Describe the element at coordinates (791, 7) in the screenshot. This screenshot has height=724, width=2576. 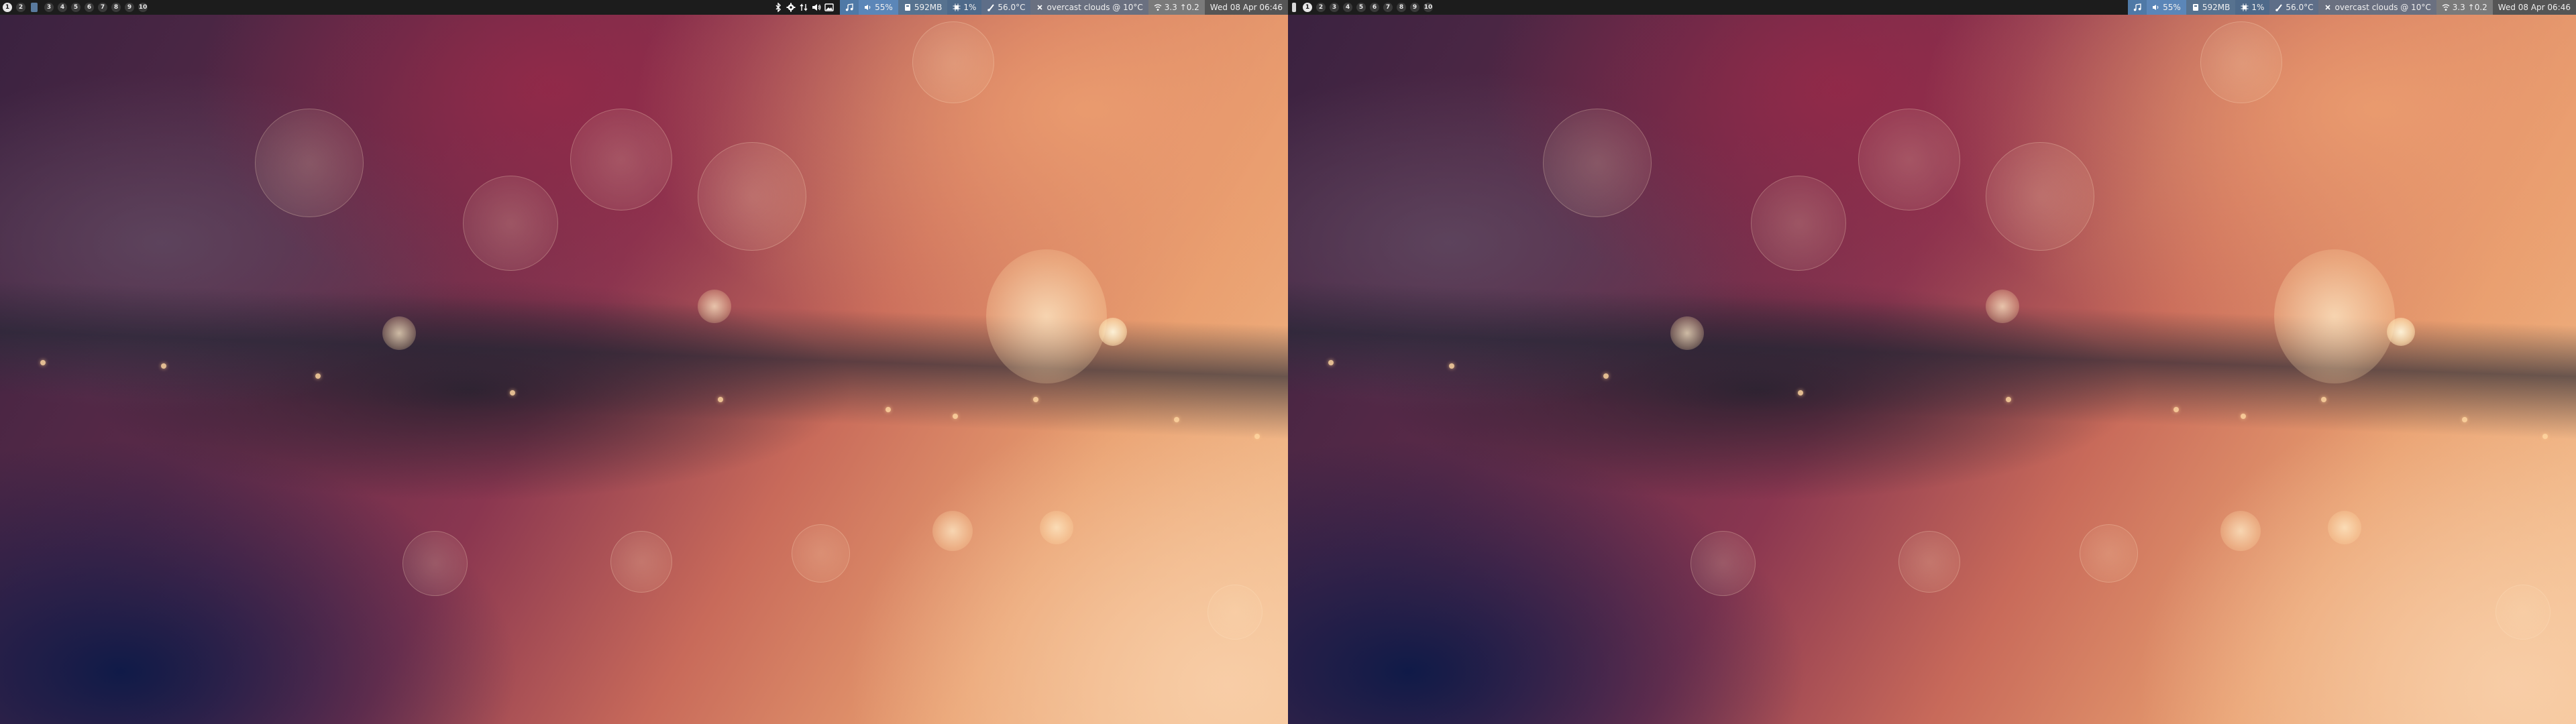
I see `settings-icon` at that location.